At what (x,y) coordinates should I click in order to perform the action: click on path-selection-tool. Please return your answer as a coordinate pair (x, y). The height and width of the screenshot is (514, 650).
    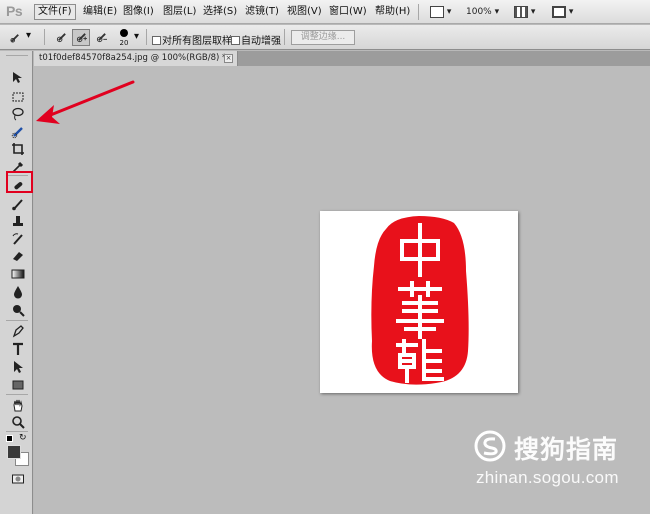
    Looking at the image, I should click on (18, 367).